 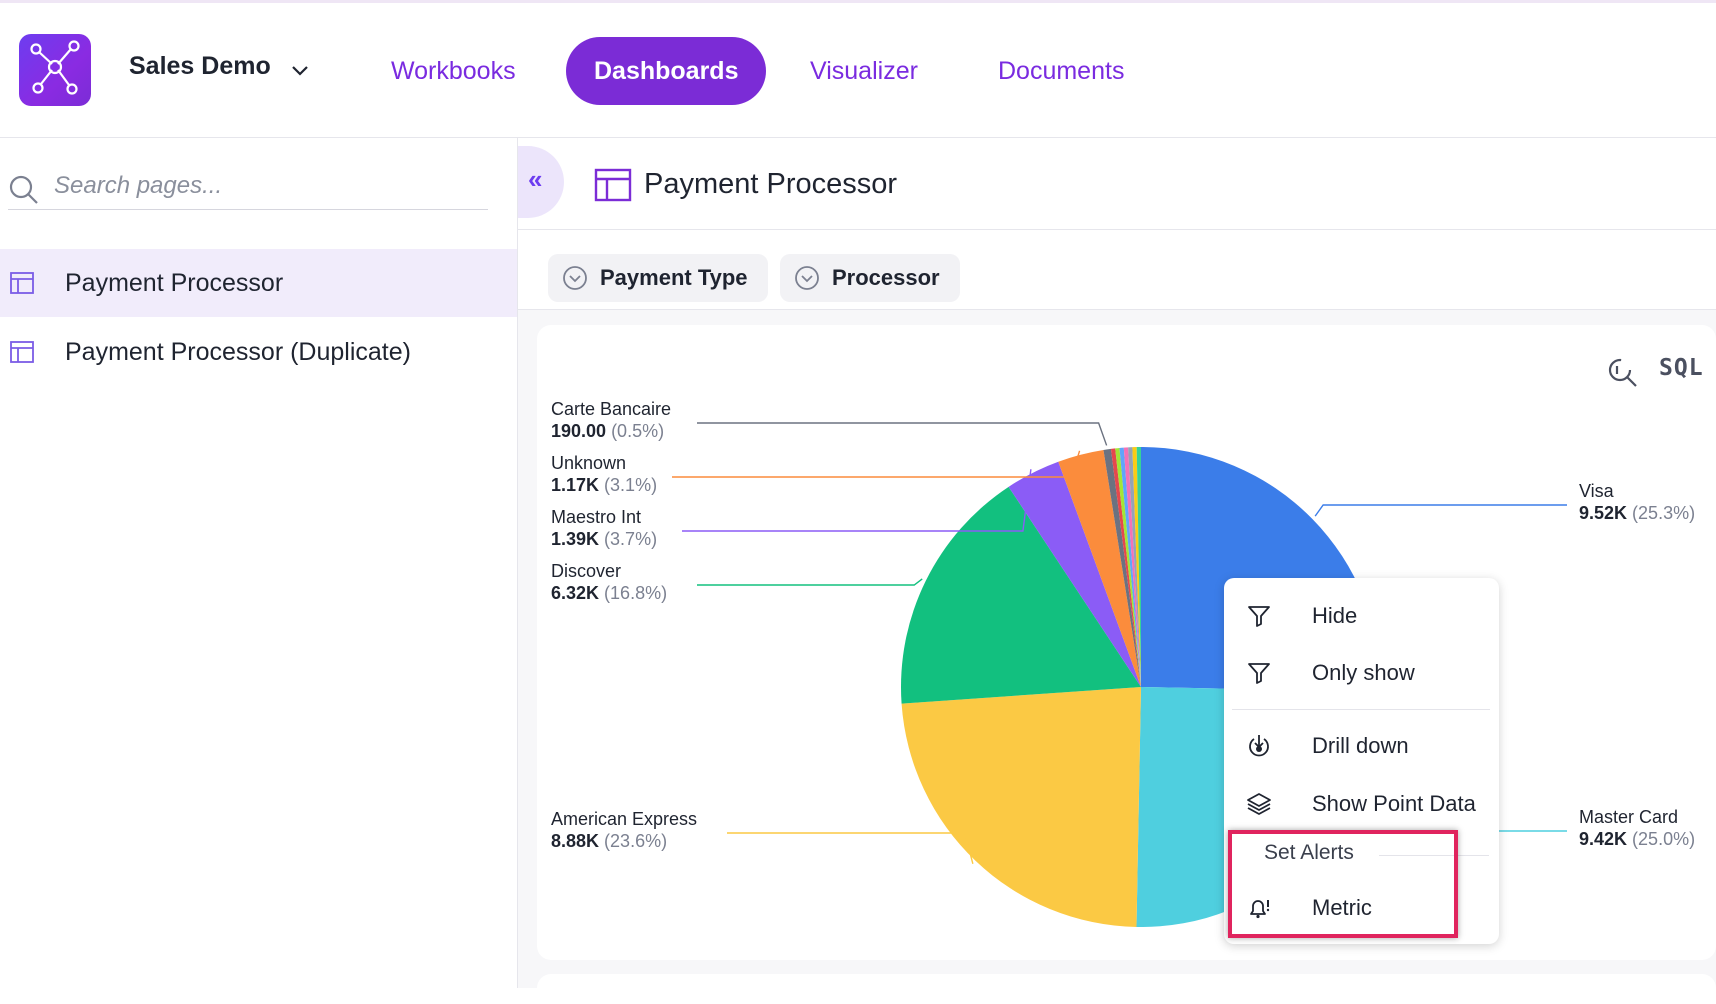 What do you see at coordinates (1637, 513) in the screenshot?
I see `slice-value-visa: 9.52K (25.3%)` at bounding box center [1637, 513].